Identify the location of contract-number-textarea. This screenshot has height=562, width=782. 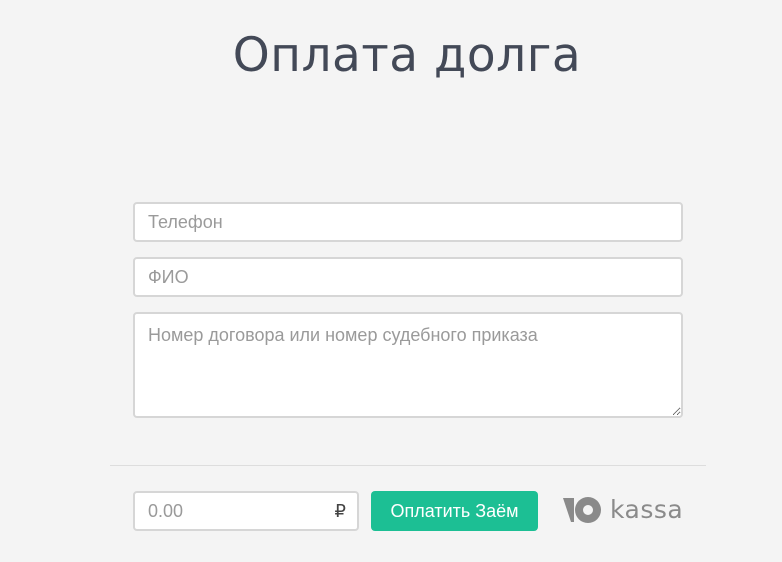
(408, 365).